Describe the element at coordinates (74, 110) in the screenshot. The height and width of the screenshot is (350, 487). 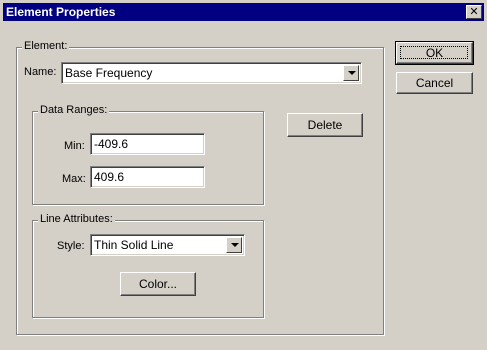
I see `data-ranges-group-label: Data Ranges:` at that location.